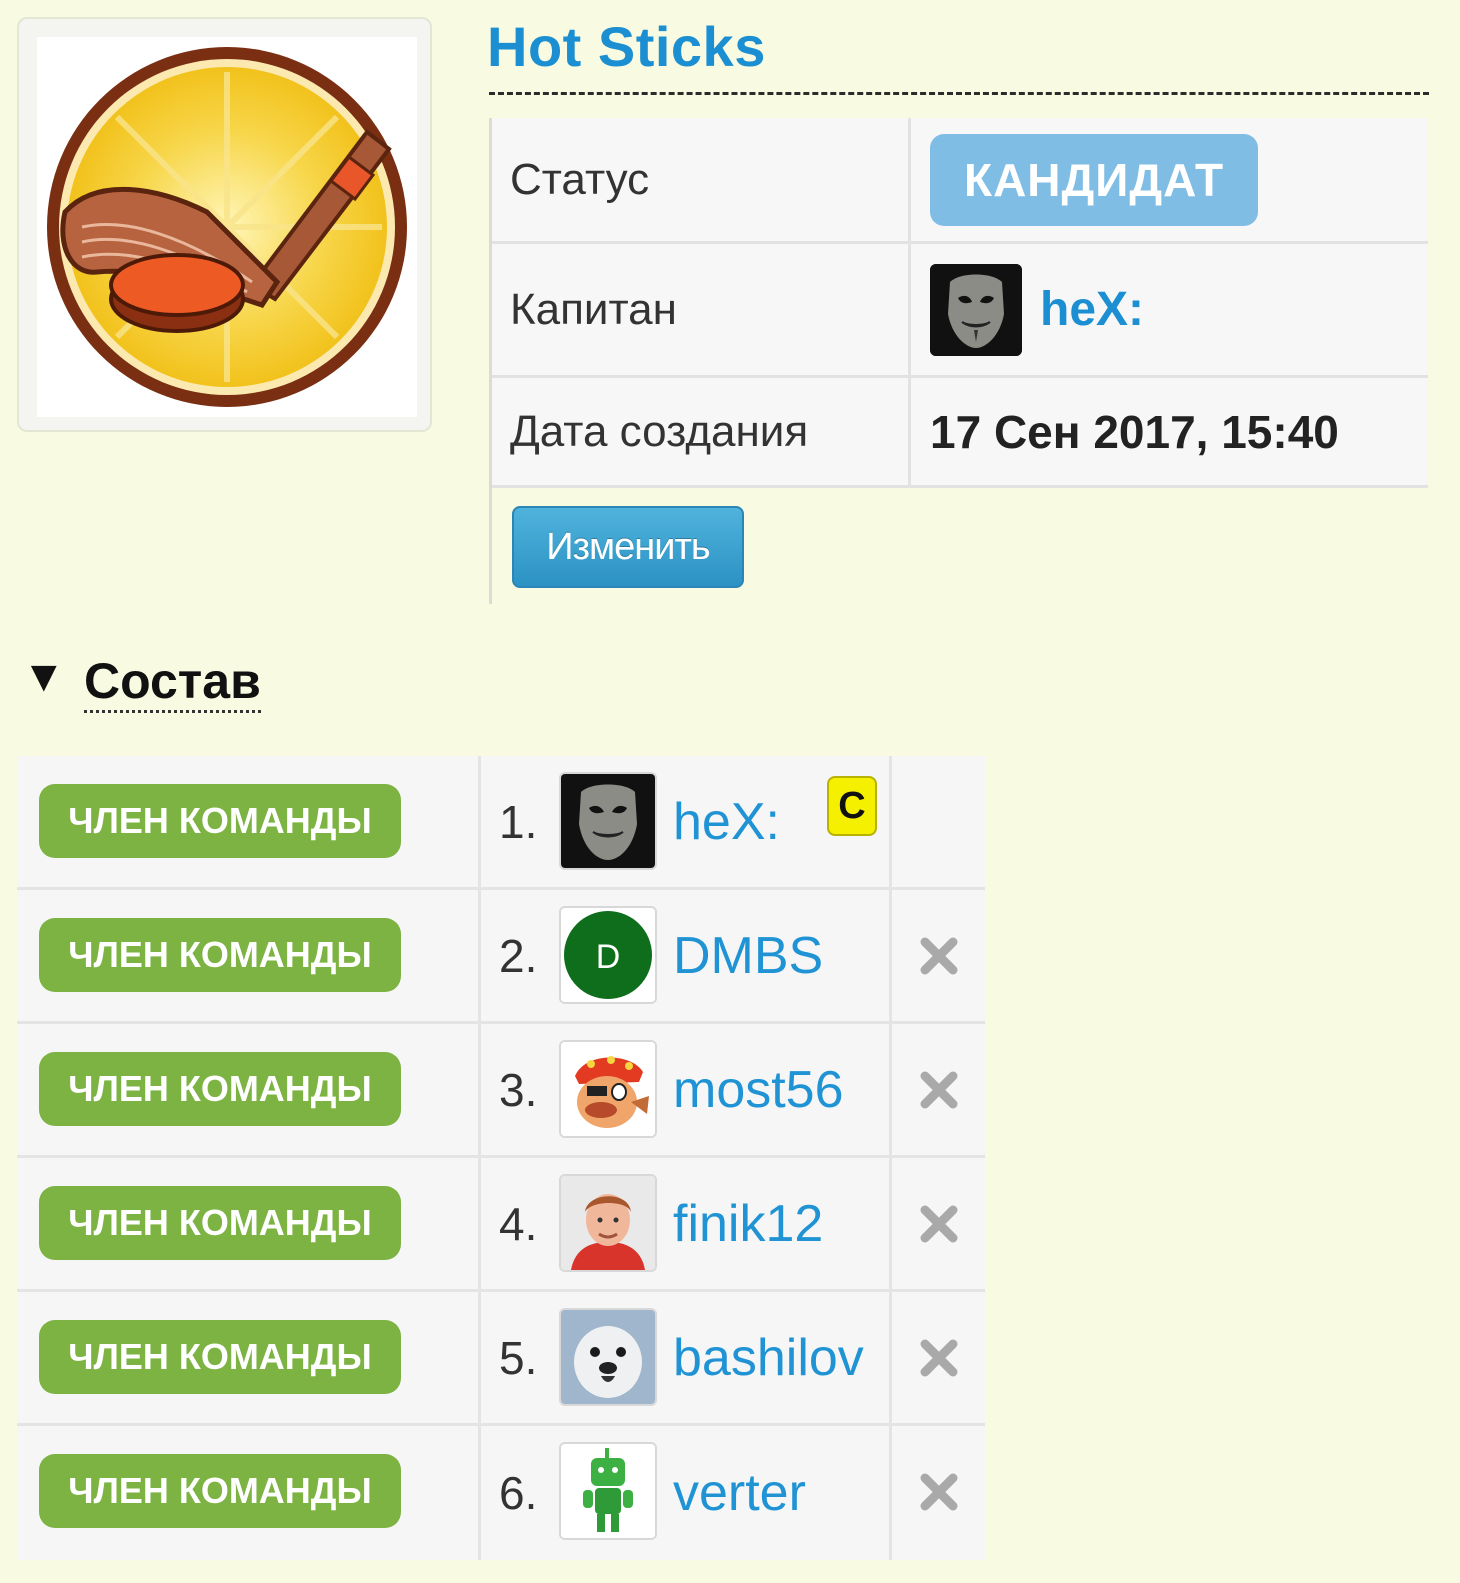 The width and height of the screenshot is (1460, 1583). Describe the element at coordinates (1037, 309) in the screenshot. I see `captain-cell: heX:` at that location.